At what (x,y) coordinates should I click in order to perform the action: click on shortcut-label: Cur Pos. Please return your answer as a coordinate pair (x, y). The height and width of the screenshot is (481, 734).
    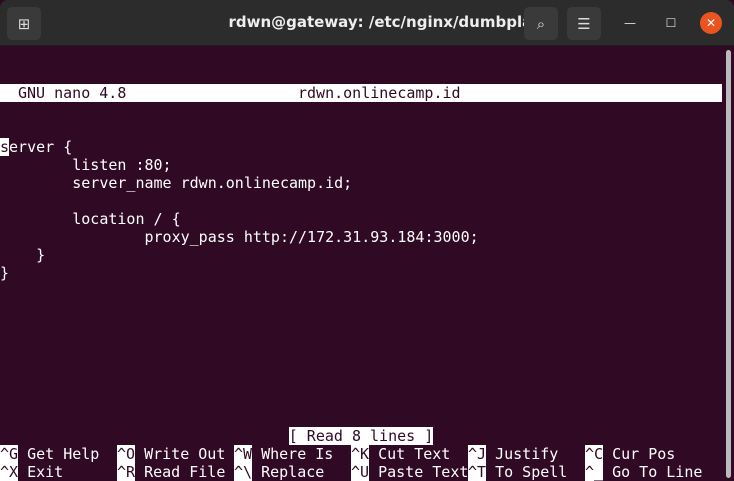
    Looking at the image, I should click on (639, 454).